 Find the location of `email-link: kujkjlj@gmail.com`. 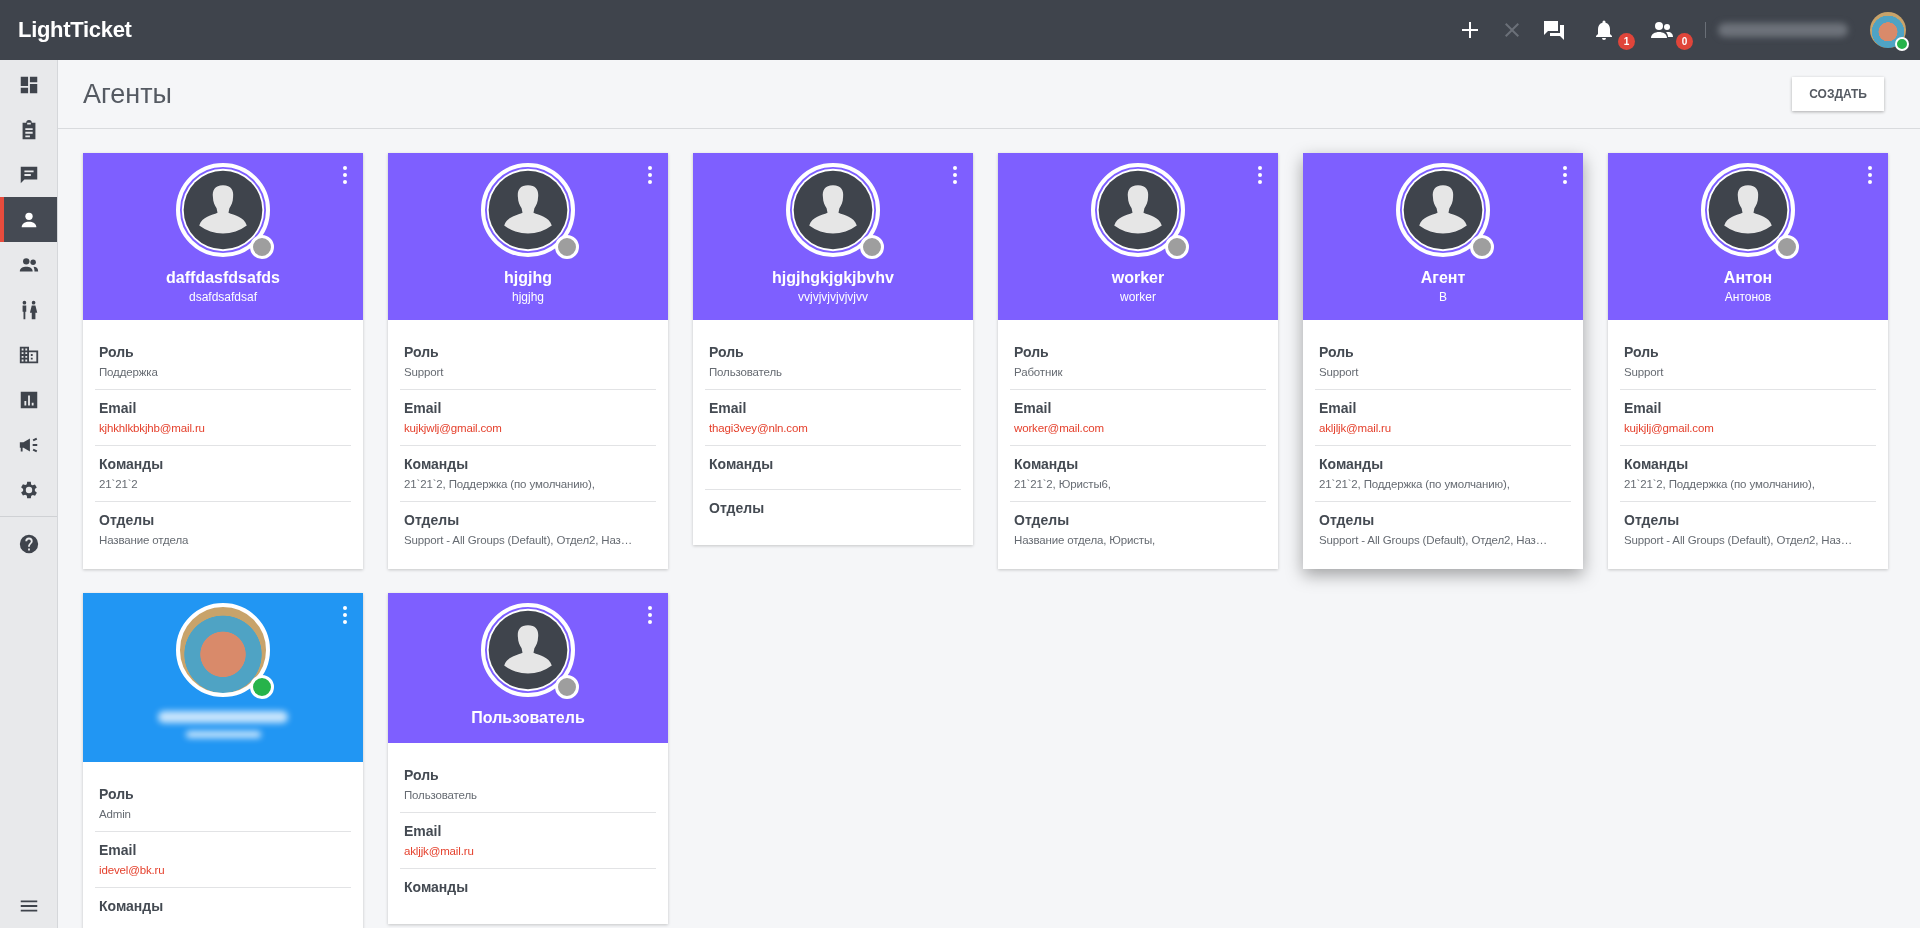

email-link: kujkjlj@gmail.com is located at coordinates (1748, 428).